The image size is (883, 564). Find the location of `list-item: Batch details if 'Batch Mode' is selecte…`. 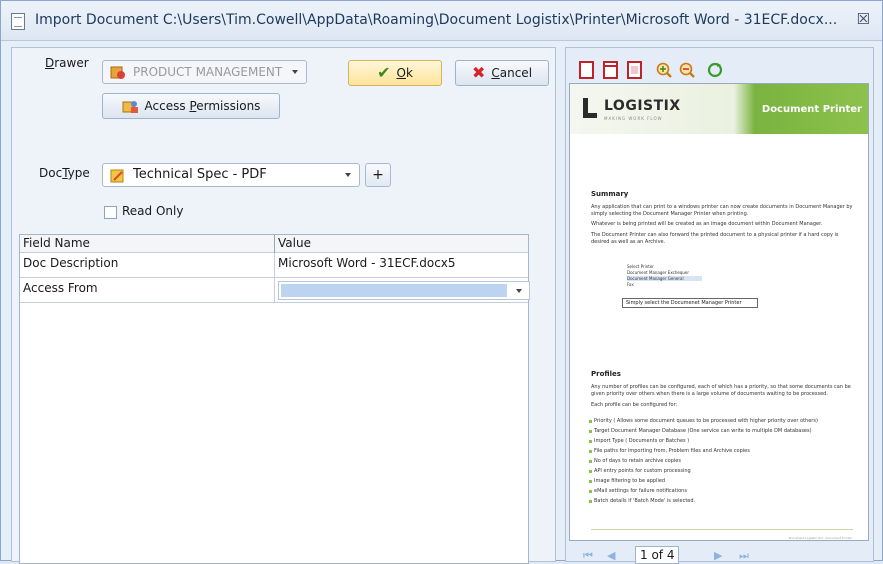

list-item: Batch details if 'Batch Mode' is selecte… is located at coordinates (642, 501).